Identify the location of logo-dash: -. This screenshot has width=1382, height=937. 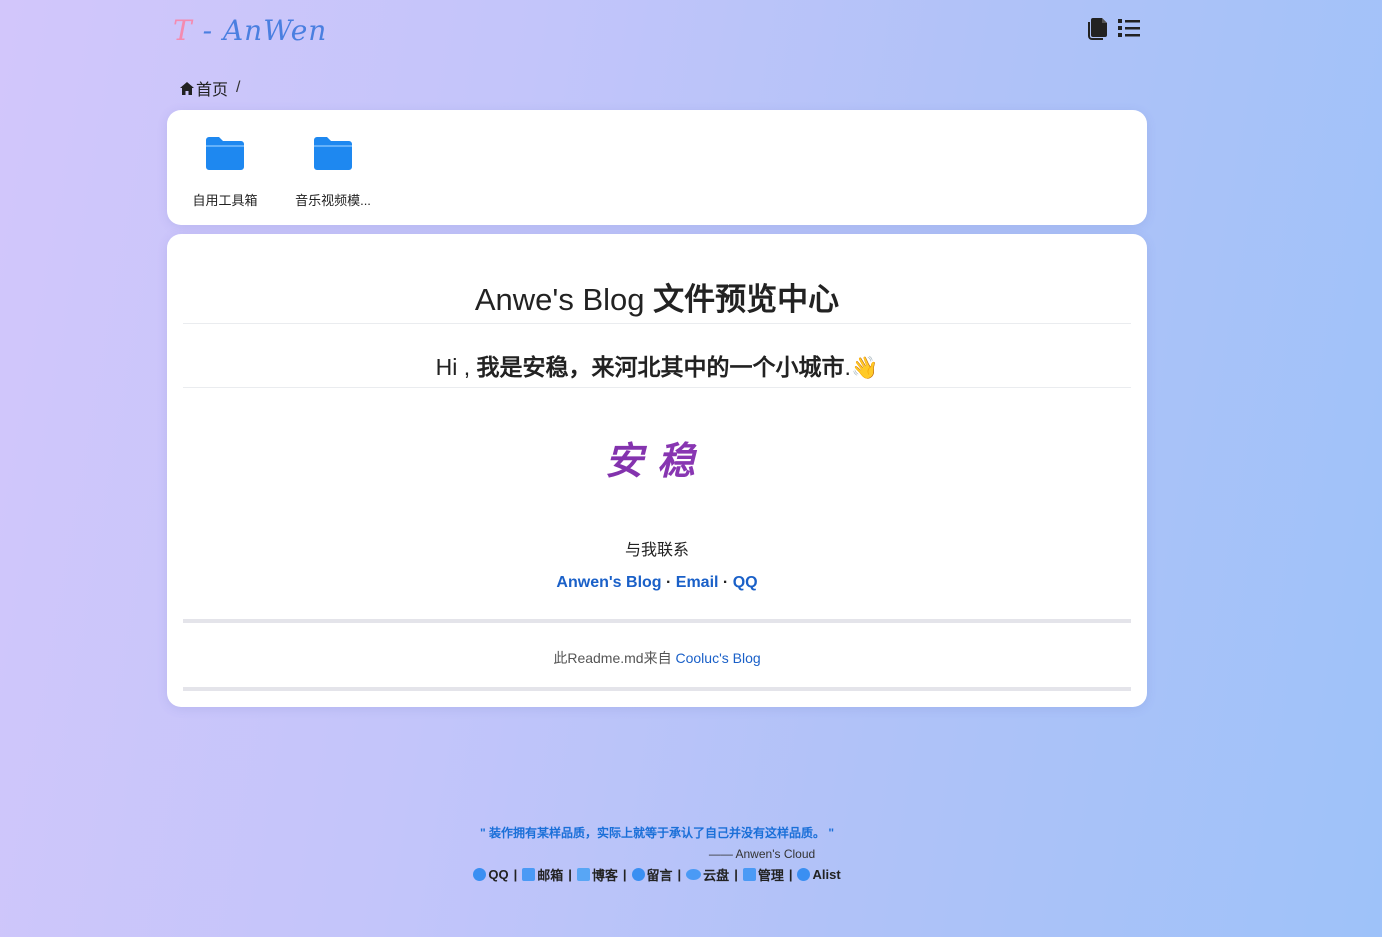
(207, 30).